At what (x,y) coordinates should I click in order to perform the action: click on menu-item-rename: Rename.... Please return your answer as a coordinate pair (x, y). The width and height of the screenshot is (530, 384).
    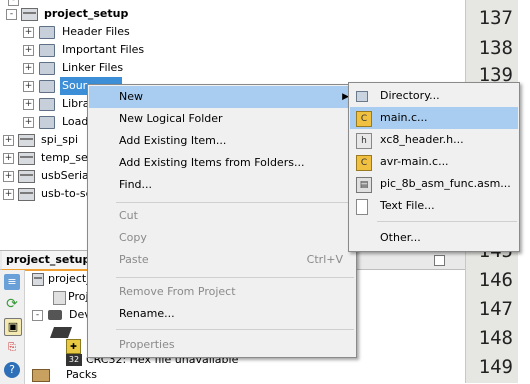
    Looking at the image, I should click on (222, 314).